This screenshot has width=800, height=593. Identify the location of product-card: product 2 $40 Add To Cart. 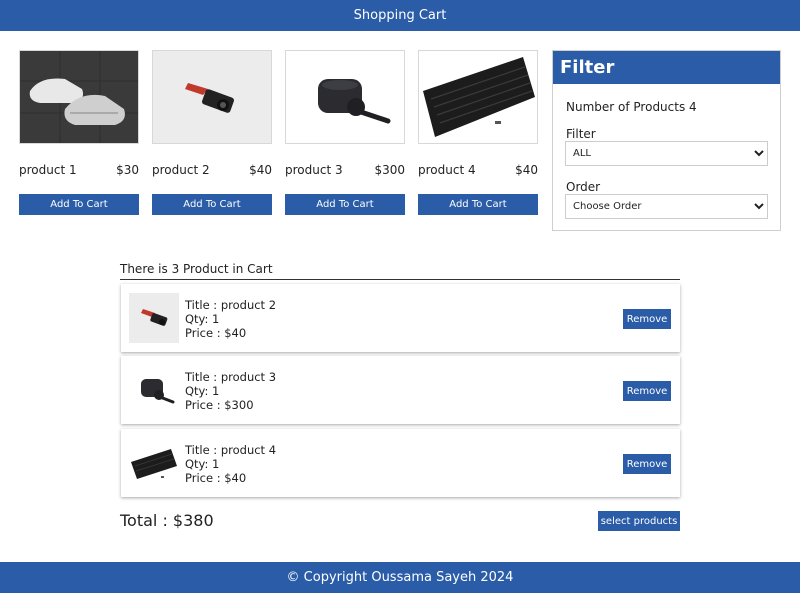
(212, 132).